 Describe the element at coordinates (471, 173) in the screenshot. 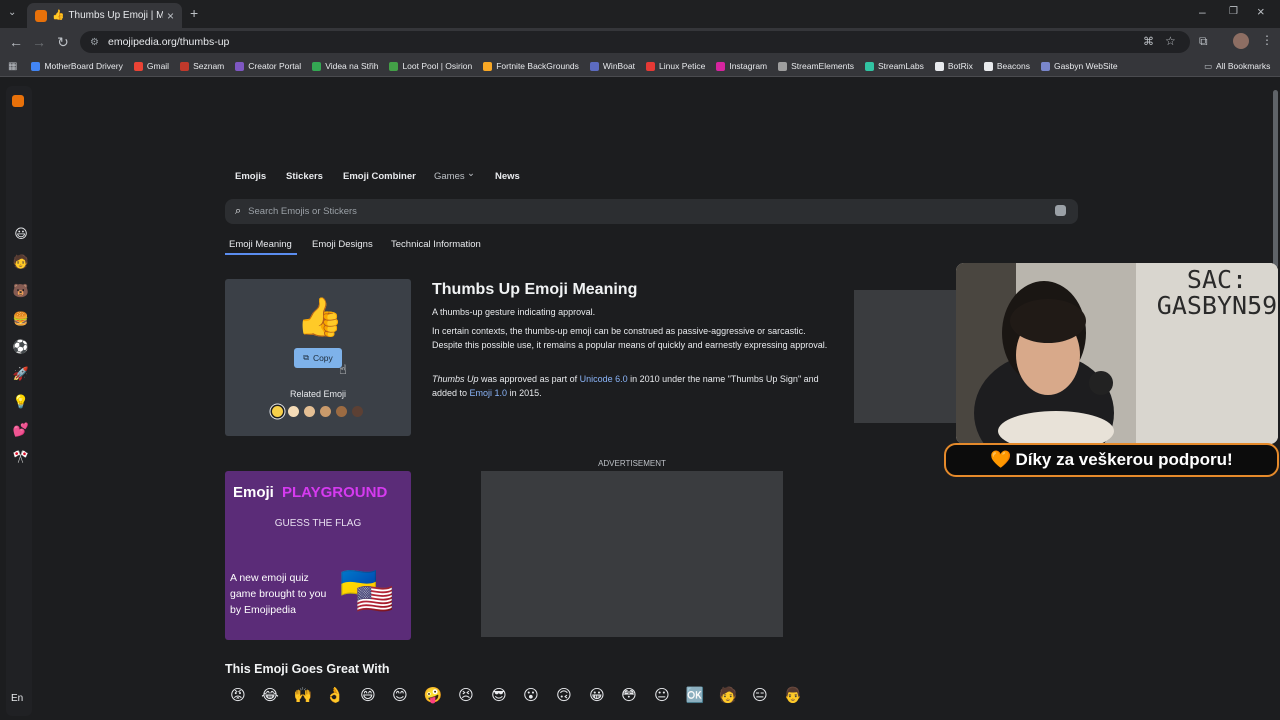

I see `chevron-down-icon: ⌄` at that location.